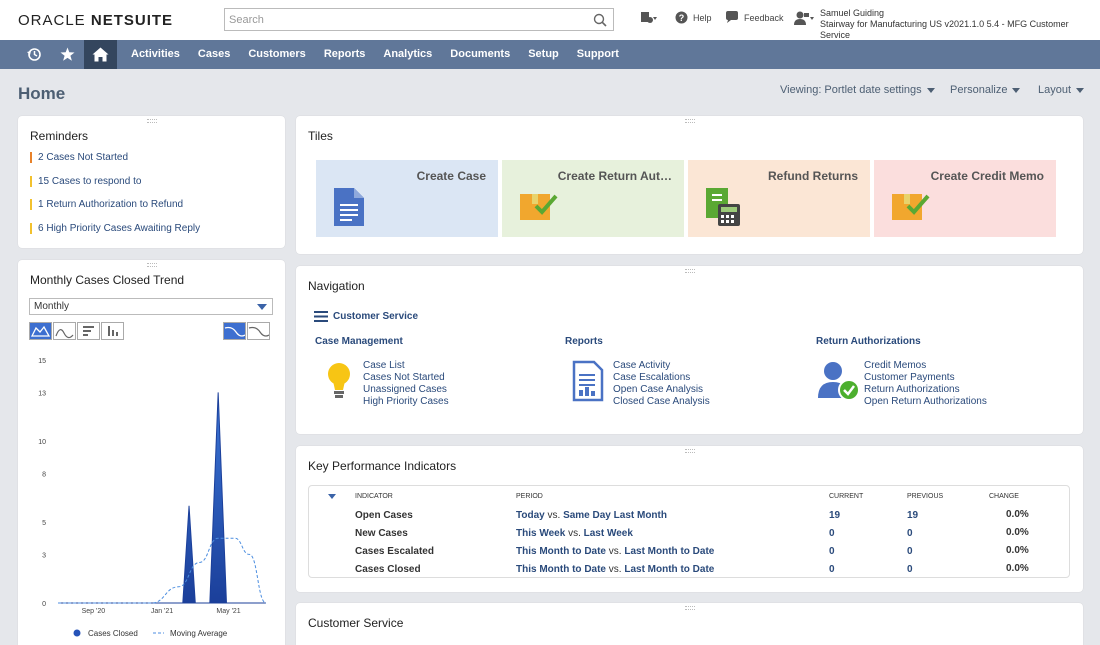  Describe the element at coordinates (598, 54) in the screenshot. I see `nav-support: Support` at that location.